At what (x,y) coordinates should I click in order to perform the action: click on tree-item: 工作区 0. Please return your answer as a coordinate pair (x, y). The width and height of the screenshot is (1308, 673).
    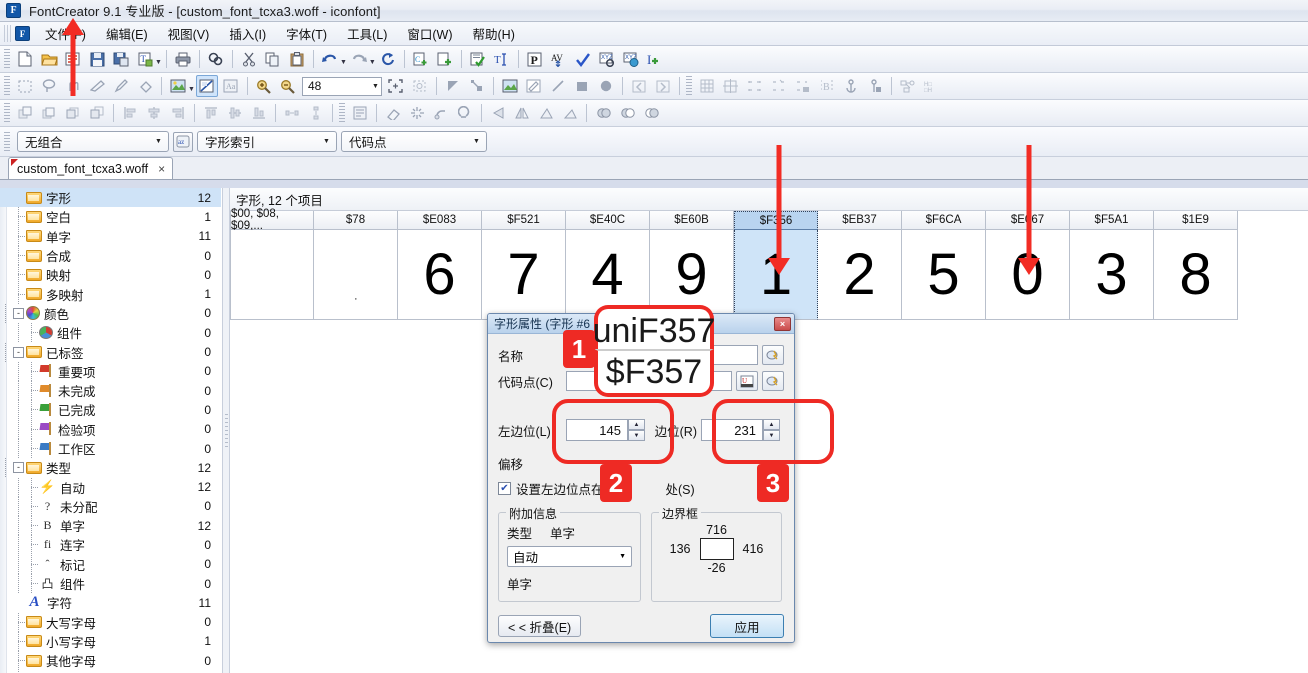
    Looking at the image, I should click on (110, 448).